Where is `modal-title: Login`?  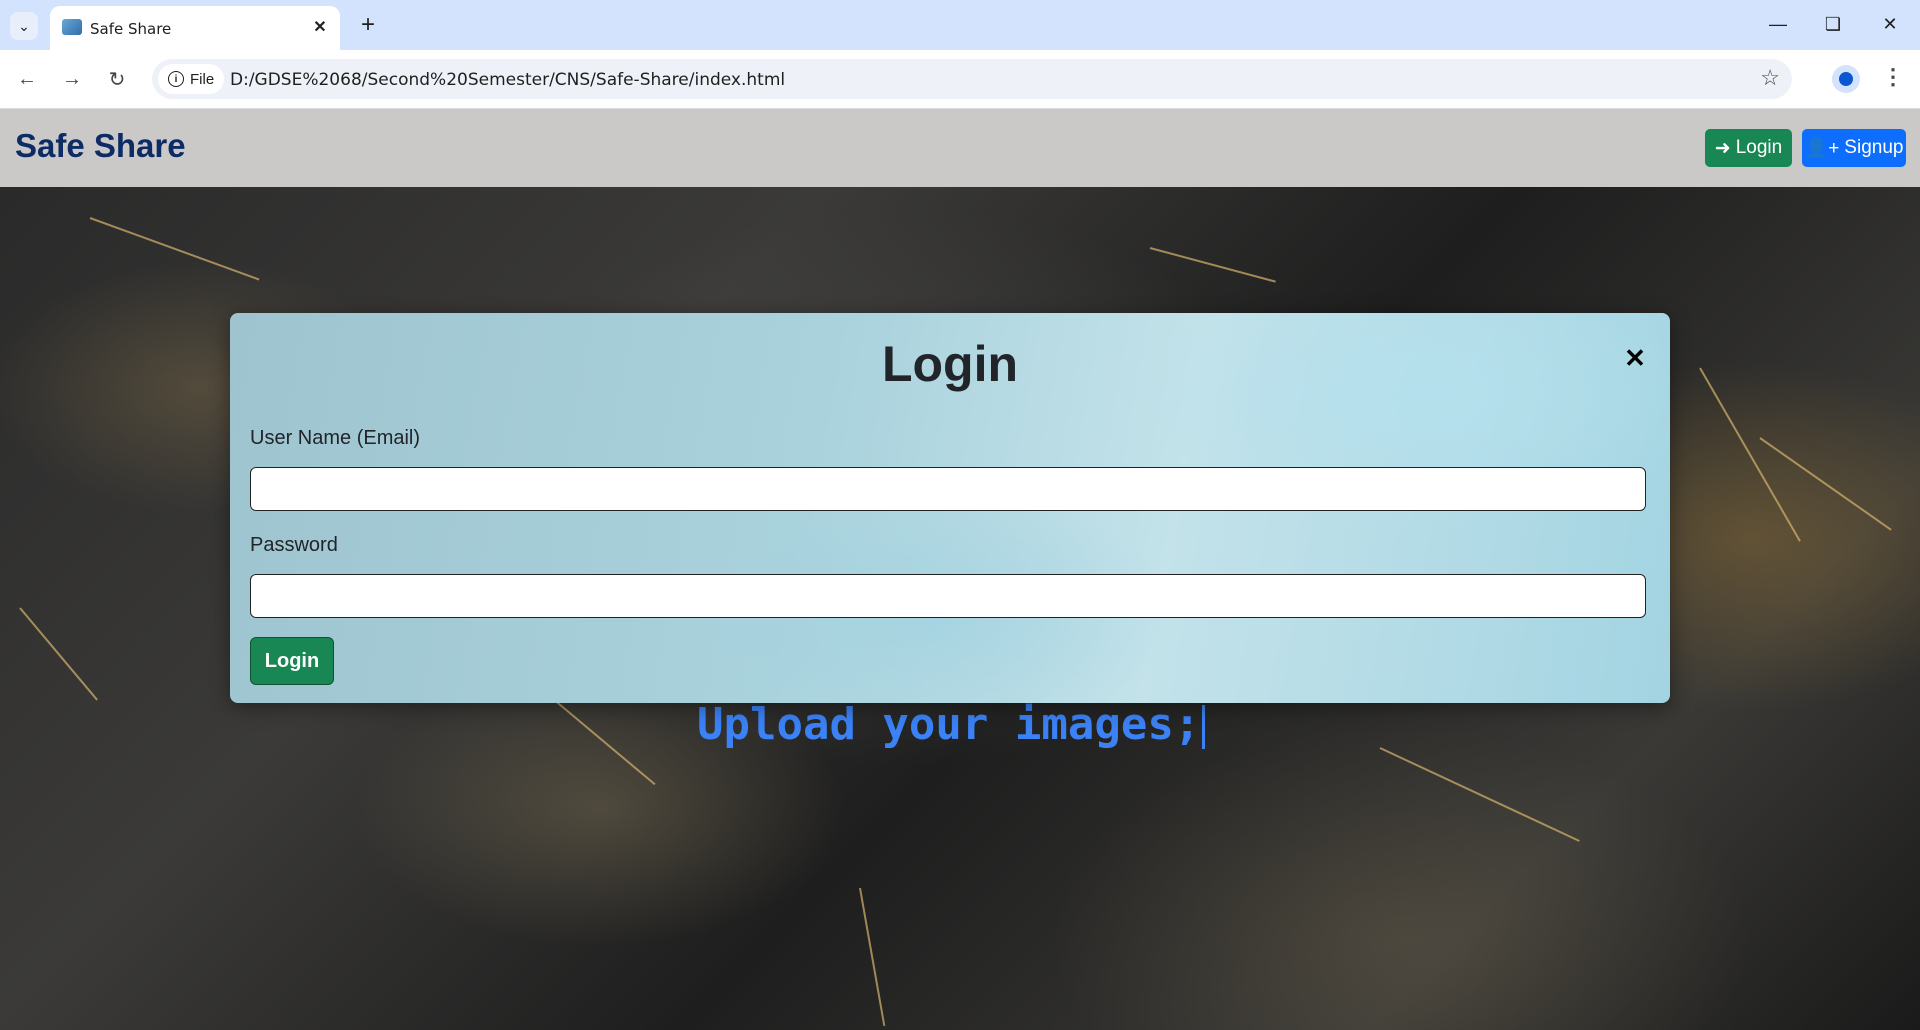
modal-title: Login is located at coordinates (950, 364).